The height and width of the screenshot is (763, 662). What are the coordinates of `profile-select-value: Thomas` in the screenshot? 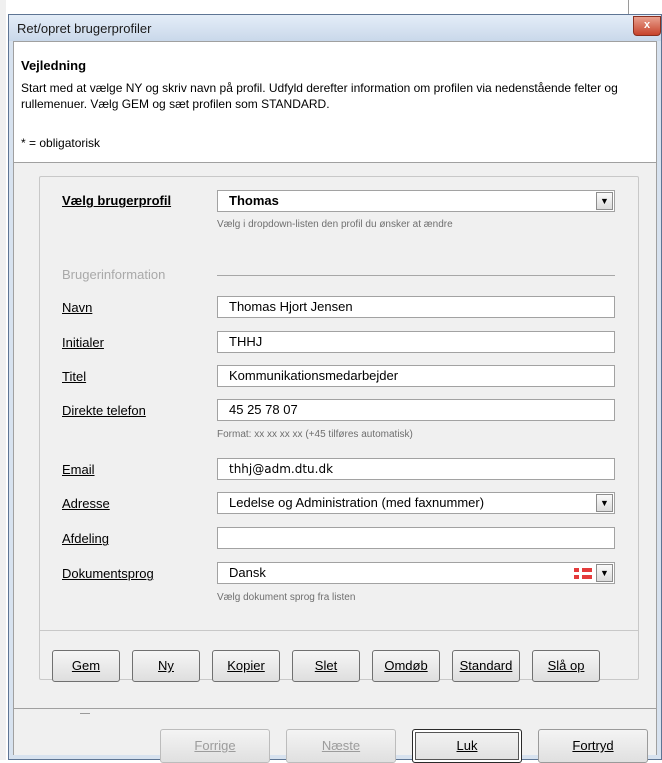 It's located at (254, 200).